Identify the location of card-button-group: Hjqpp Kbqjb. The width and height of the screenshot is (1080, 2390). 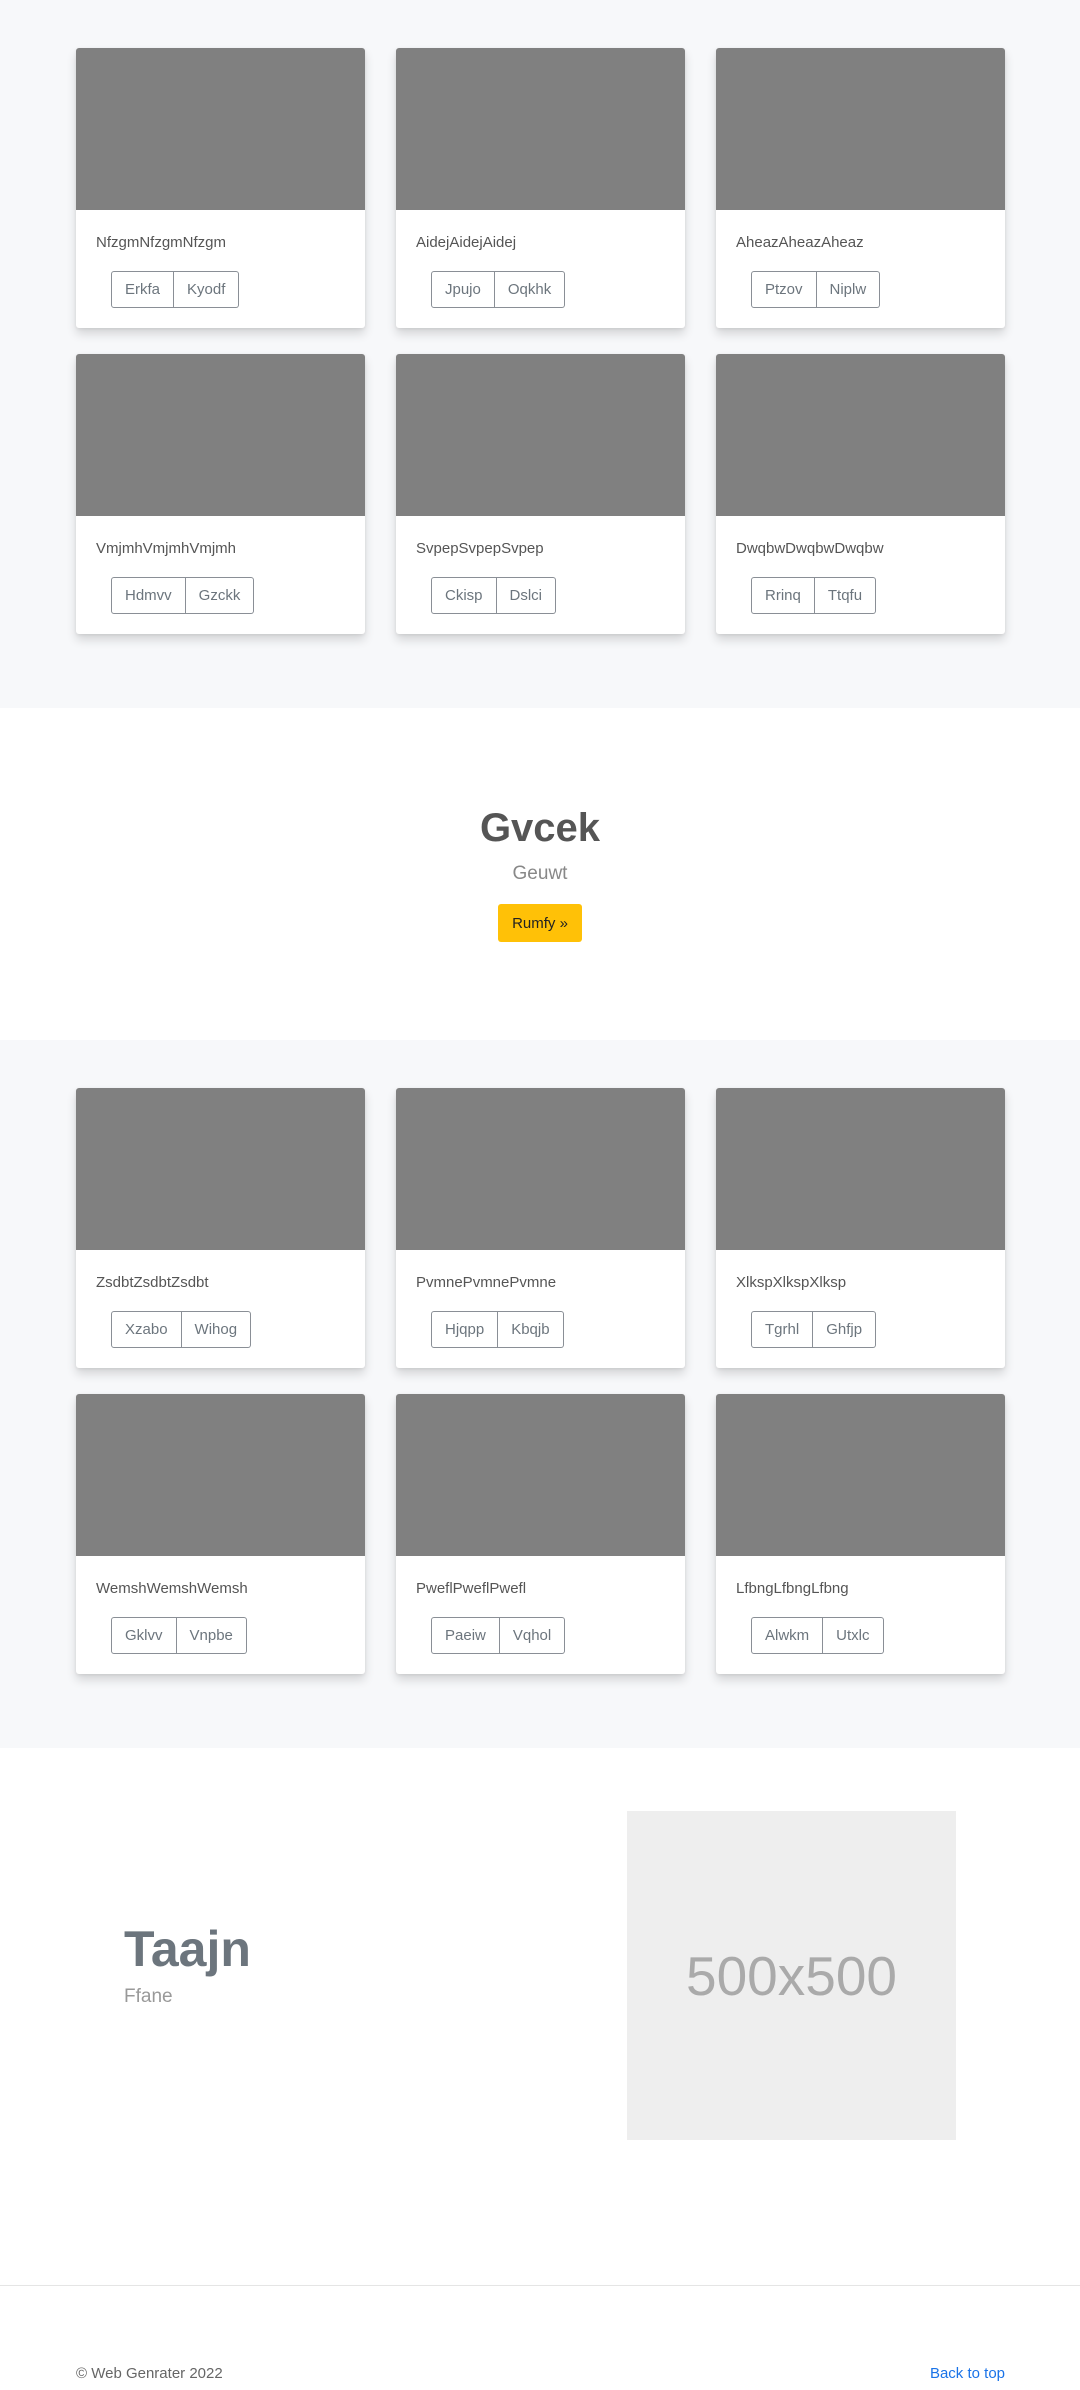
(497, 1329).